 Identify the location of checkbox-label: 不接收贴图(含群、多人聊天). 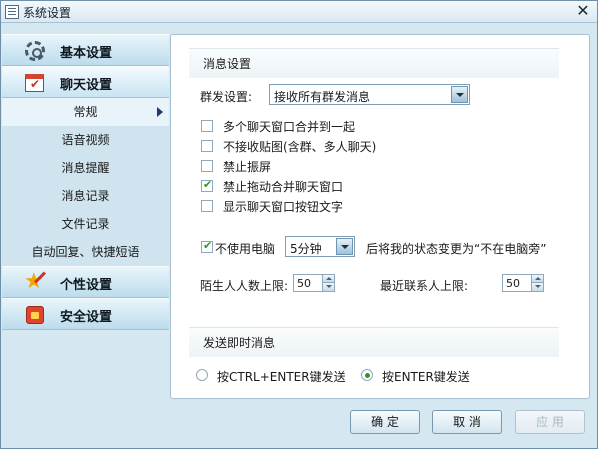
(300, 147).